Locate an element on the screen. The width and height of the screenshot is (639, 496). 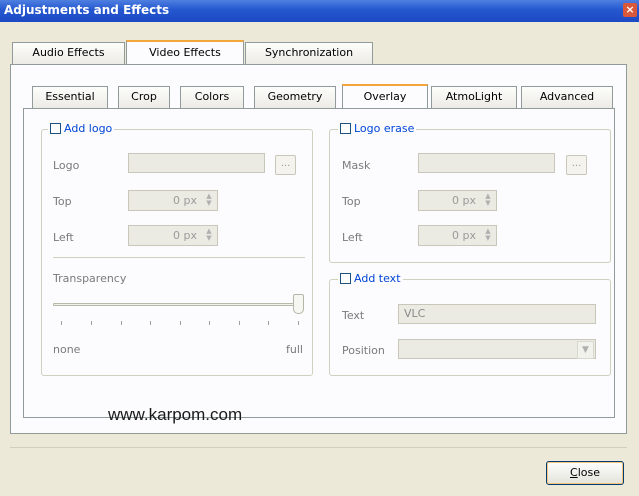
logo-left-spinbox: 0 px ▲ ▼ is located at coordinates (173, 235).